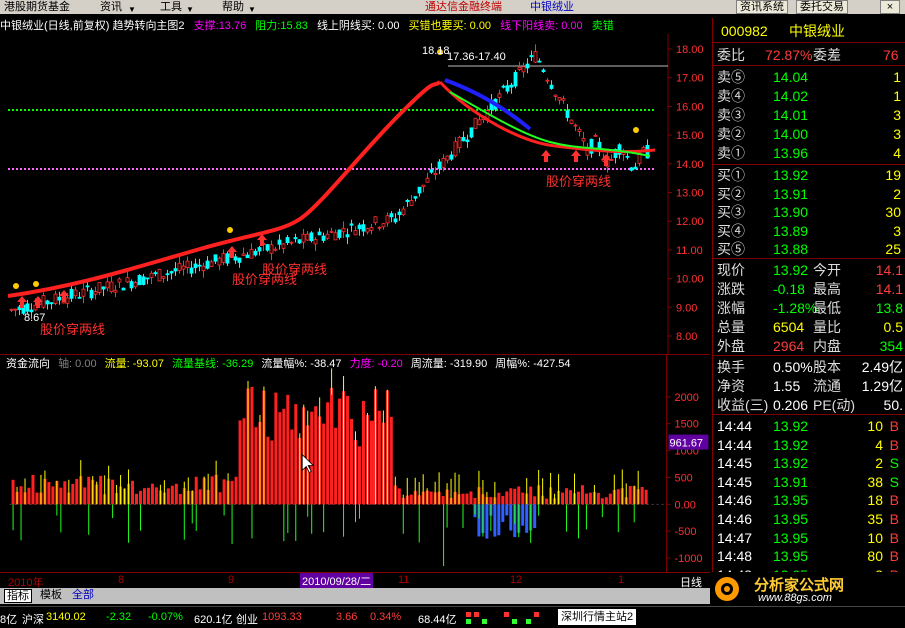  What do you see at coordinates (597, 617) in the screenshot?
I see `server-status: 深圳行情主站2` at bounding box center [597, 617].